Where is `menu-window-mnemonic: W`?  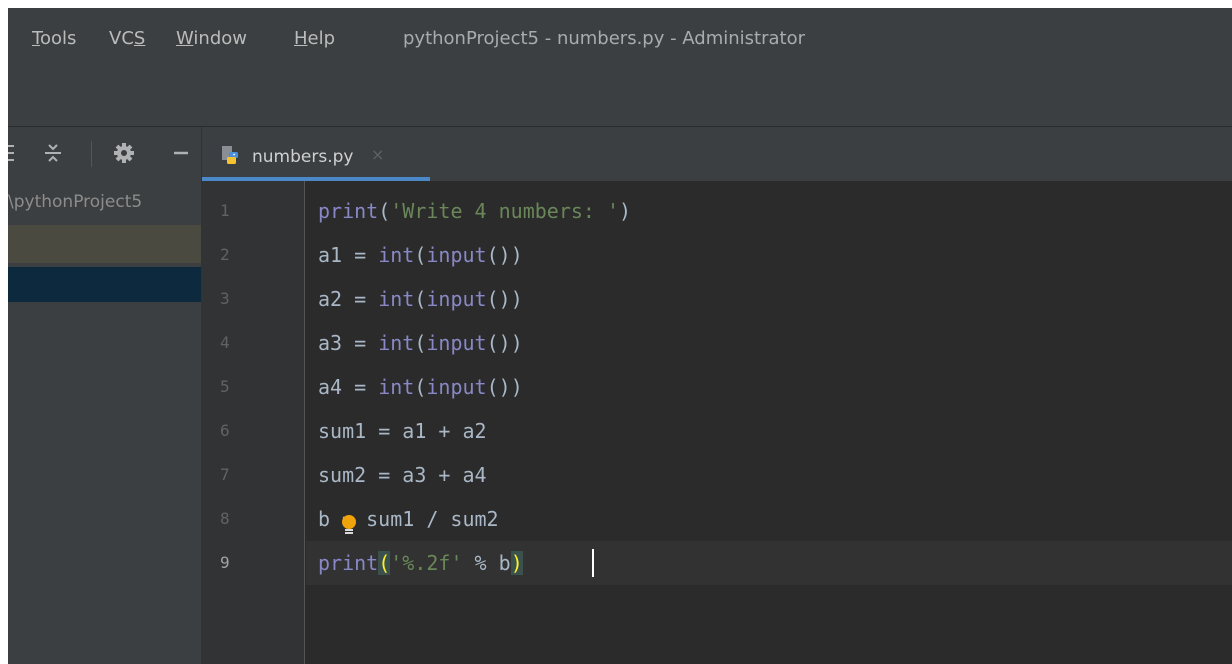
menu-window-mnemonic: W is located at coordinates (185, 38).